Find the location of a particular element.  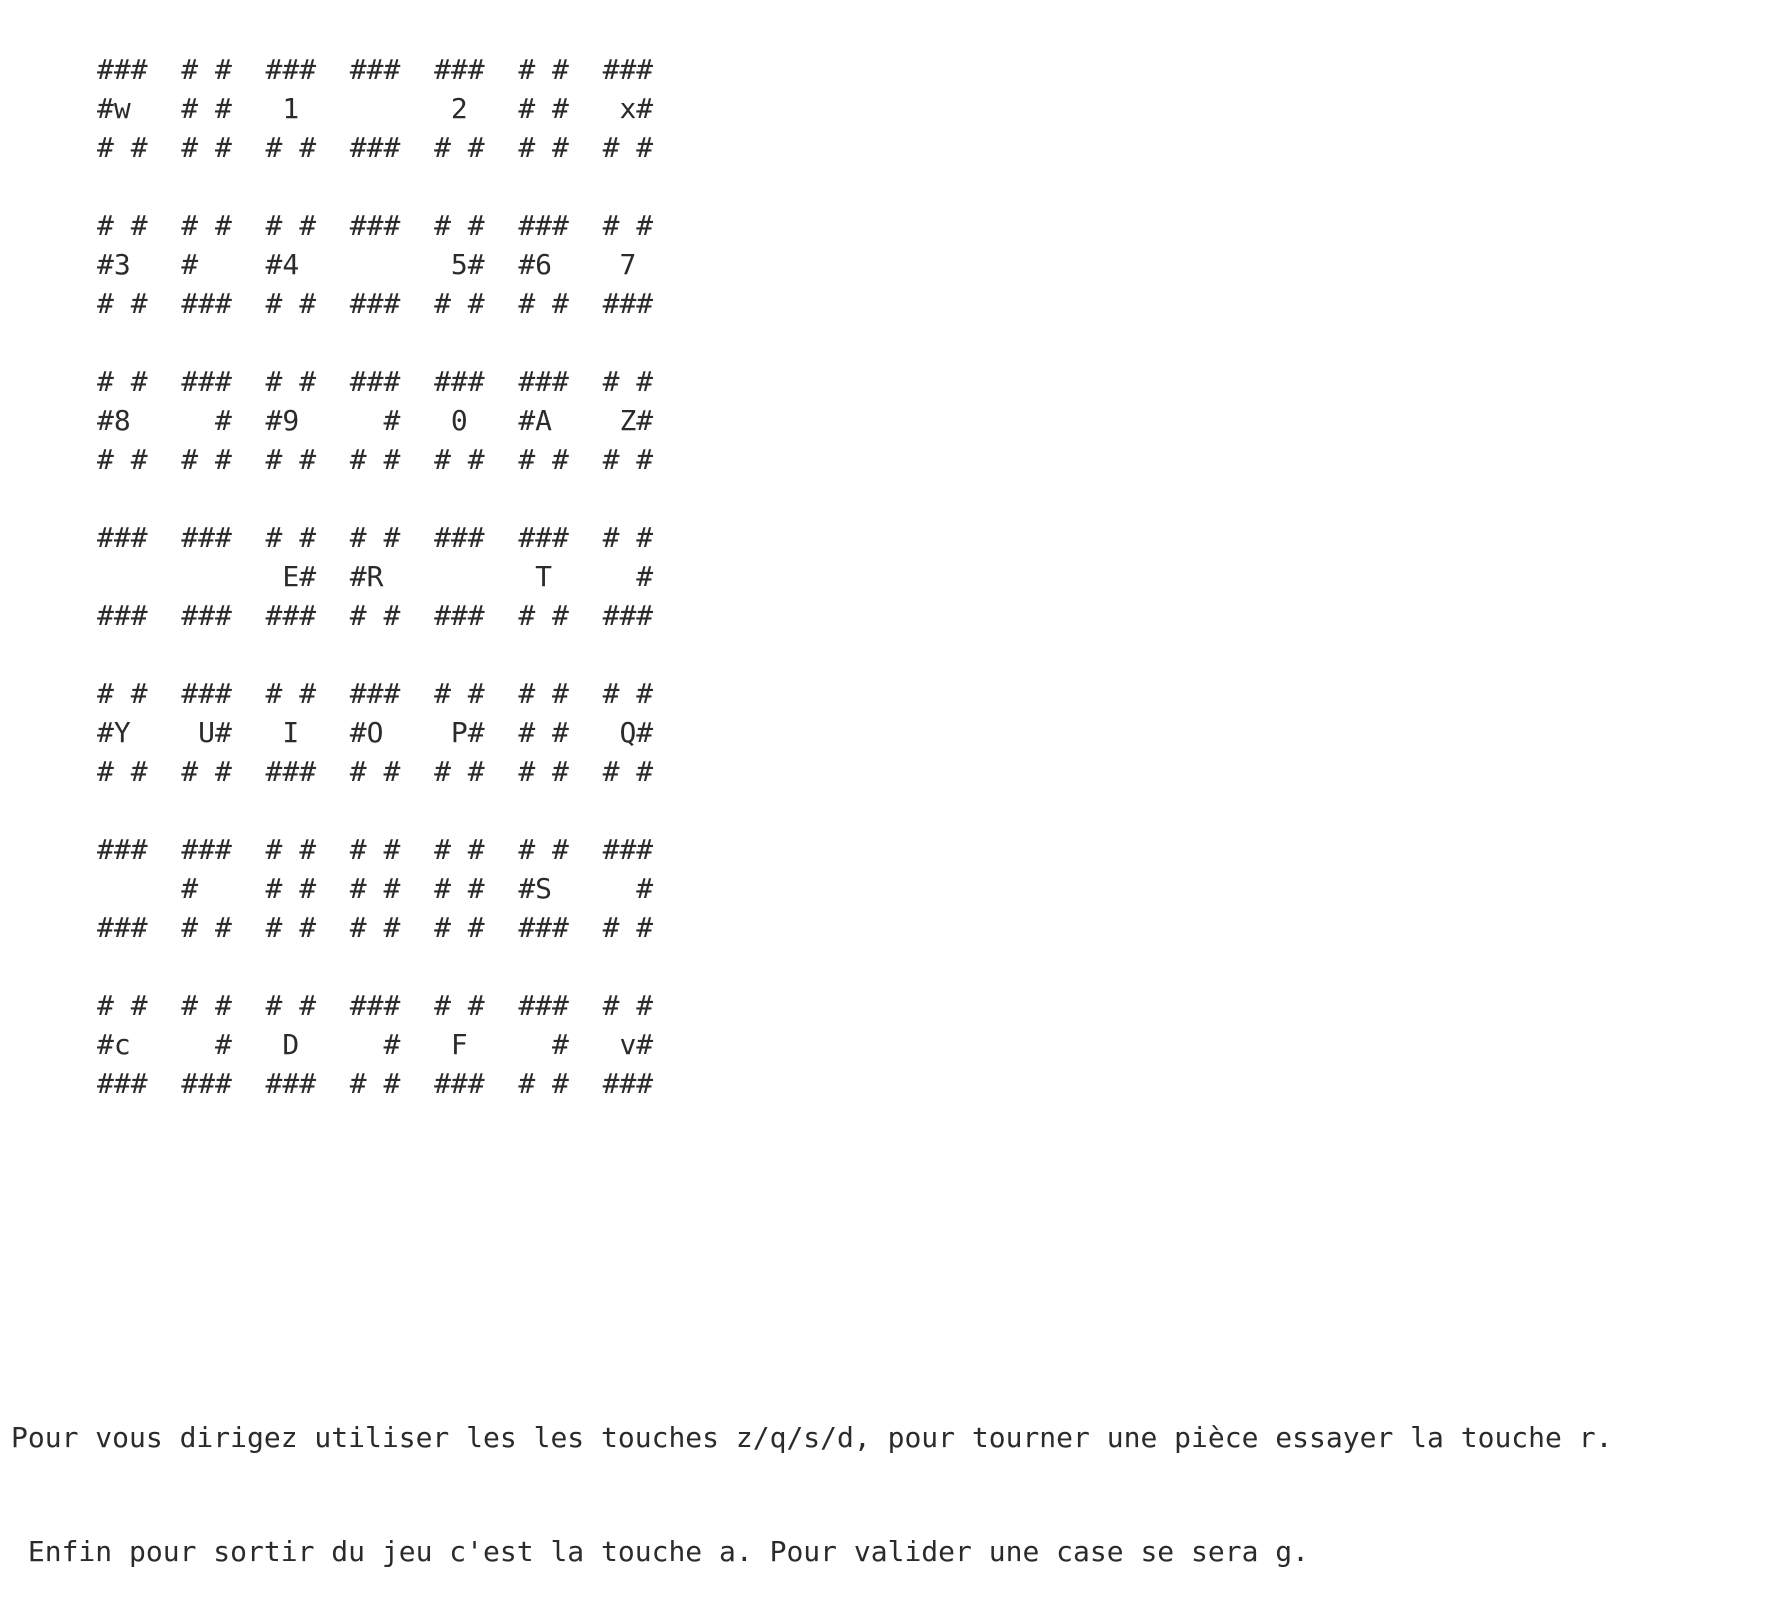

tile-row-1-col-1-line-0: # # is located at coordinates (206, 225).